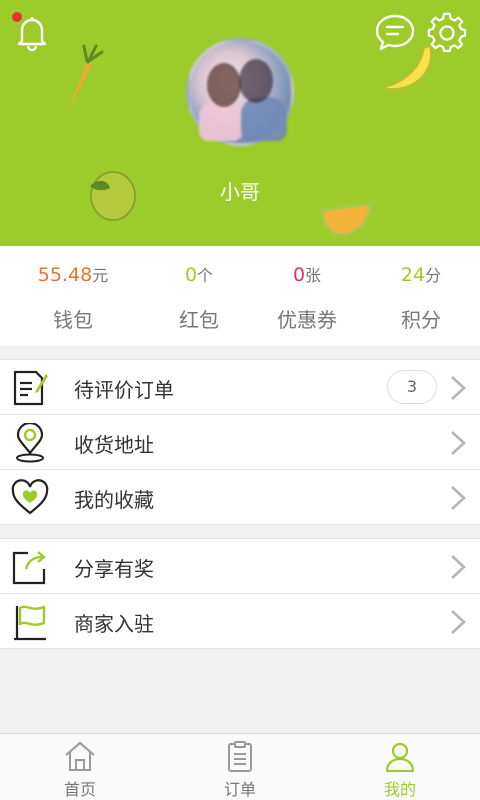 Image resolution: width=480 pixels, height=800 pixels. What do you see at coordinates (29, 568) in the screenshot?
I see `share-icon` at bounding box center [29, 568].